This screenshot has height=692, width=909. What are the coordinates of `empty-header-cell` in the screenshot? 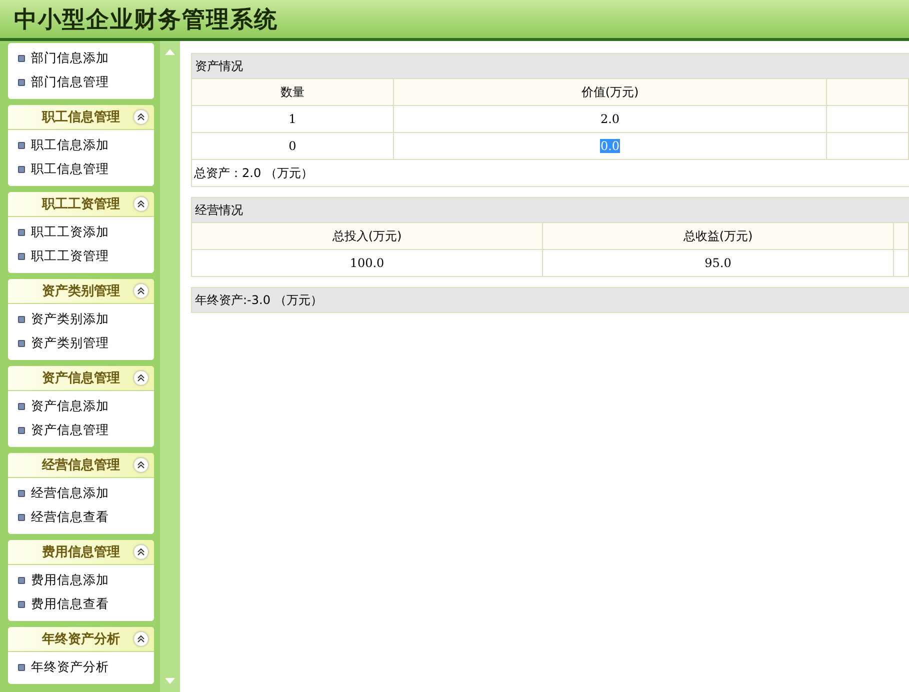 It's located at (901, 235).